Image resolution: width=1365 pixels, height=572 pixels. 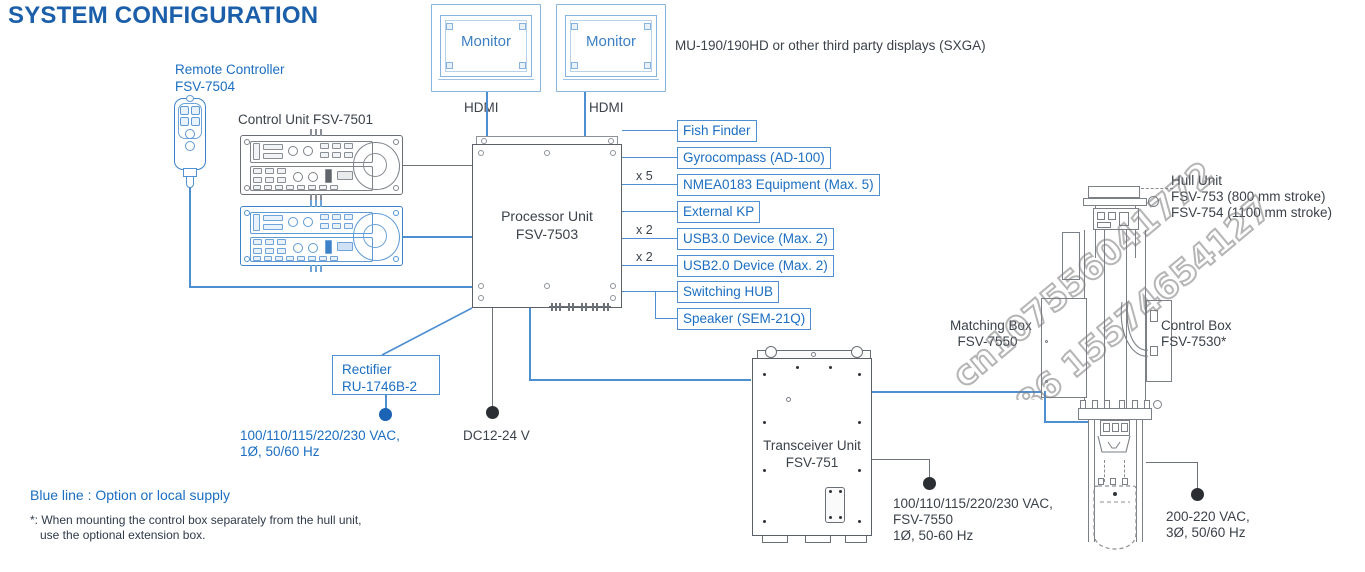 I want to click on cu1-key-s, so click(x=290, y=187).